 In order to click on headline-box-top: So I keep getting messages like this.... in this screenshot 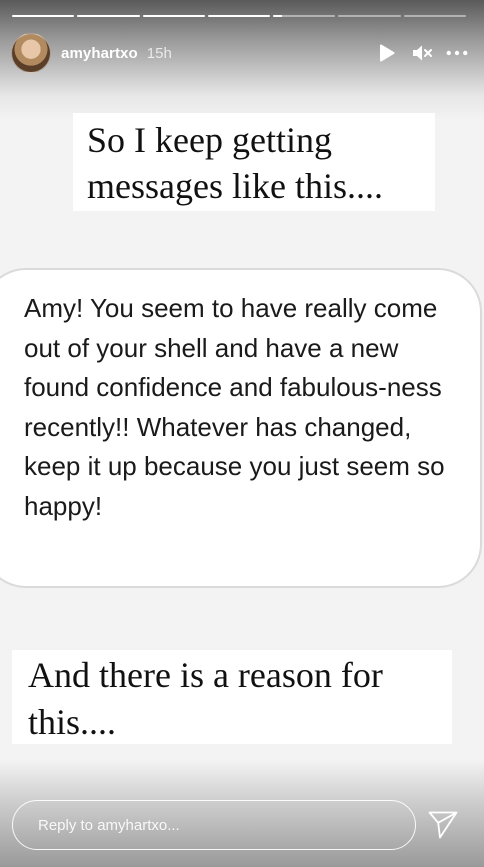, I will do `click(254, 162)`.